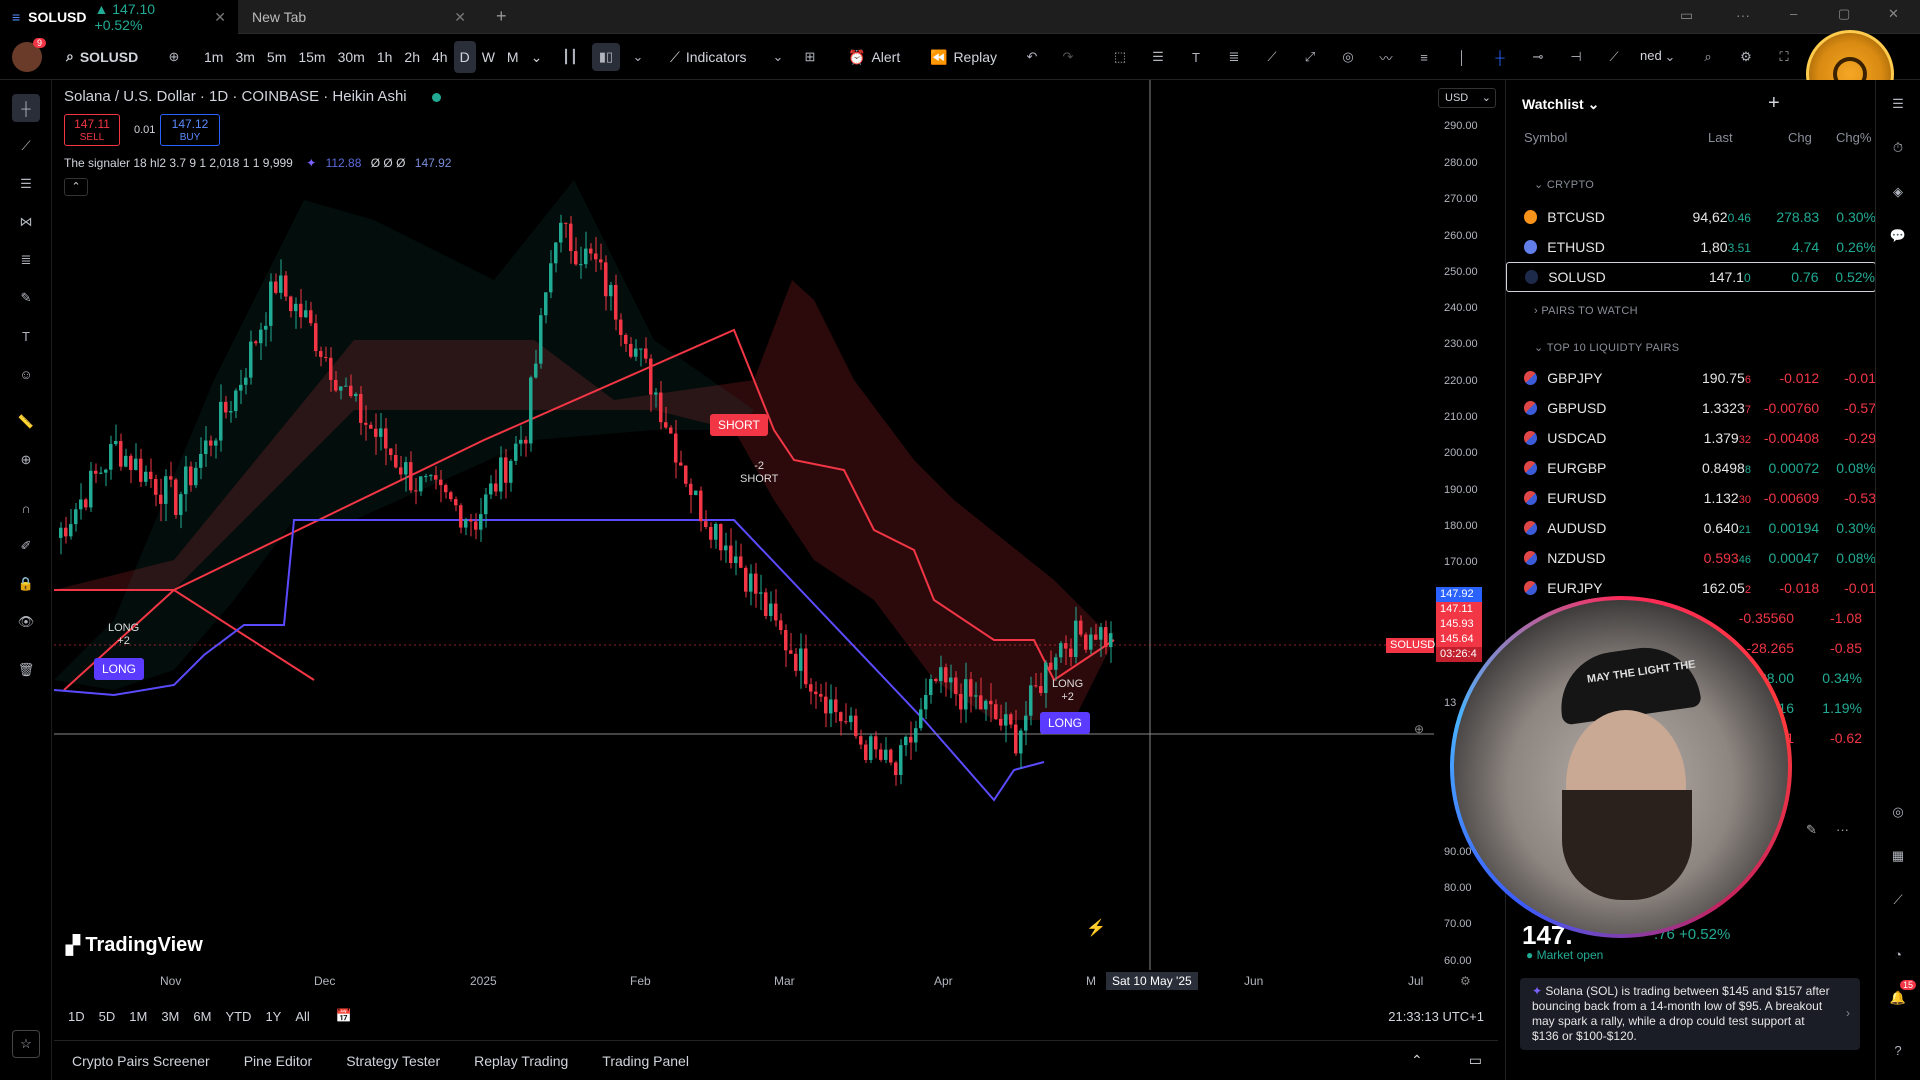 The width and height of the screenshot is (1920, 1080). I want to click on star-icon: ☆, so click(26, 1044).